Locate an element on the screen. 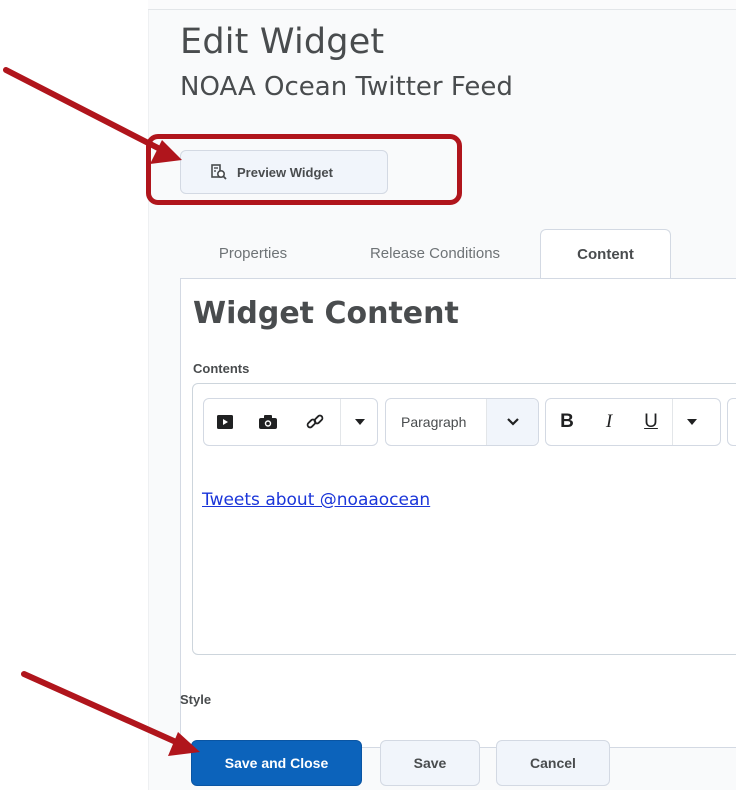 The height and width of the screenshot is (790, 736). insert-image-icon is located at coordinates (267, 422).